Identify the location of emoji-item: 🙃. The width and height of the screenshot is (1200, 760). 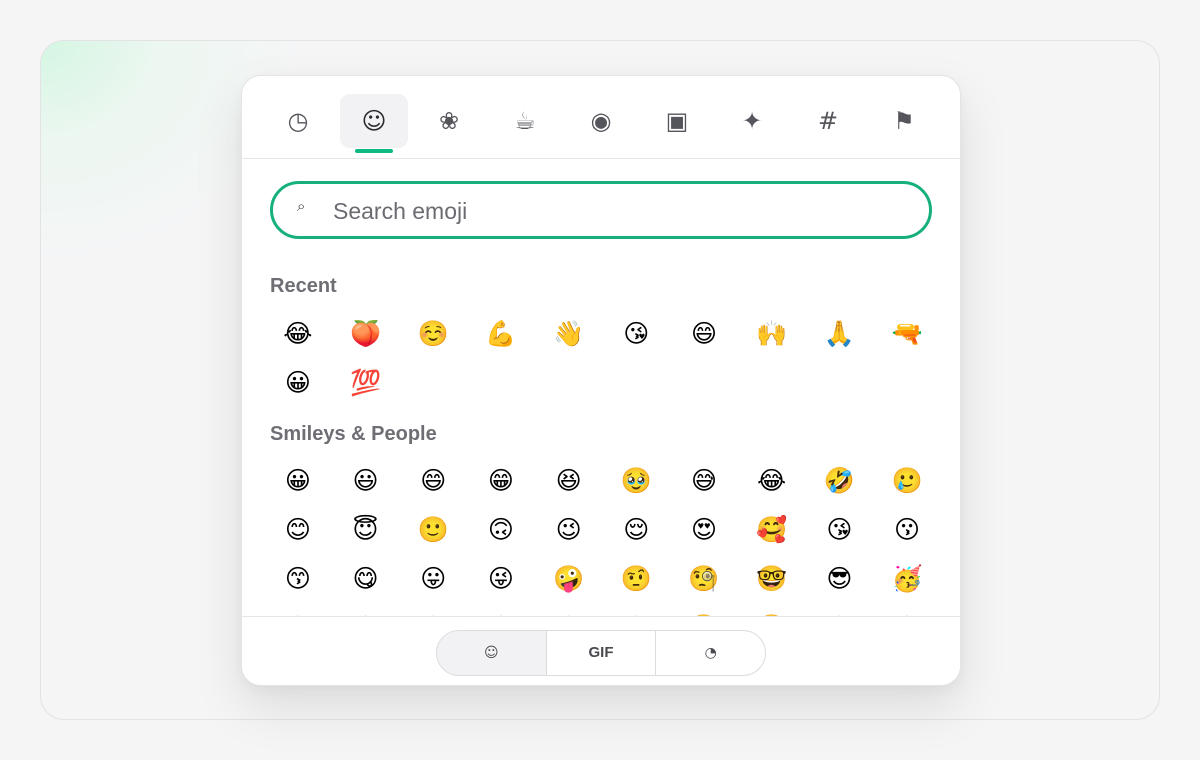
(501, 529).